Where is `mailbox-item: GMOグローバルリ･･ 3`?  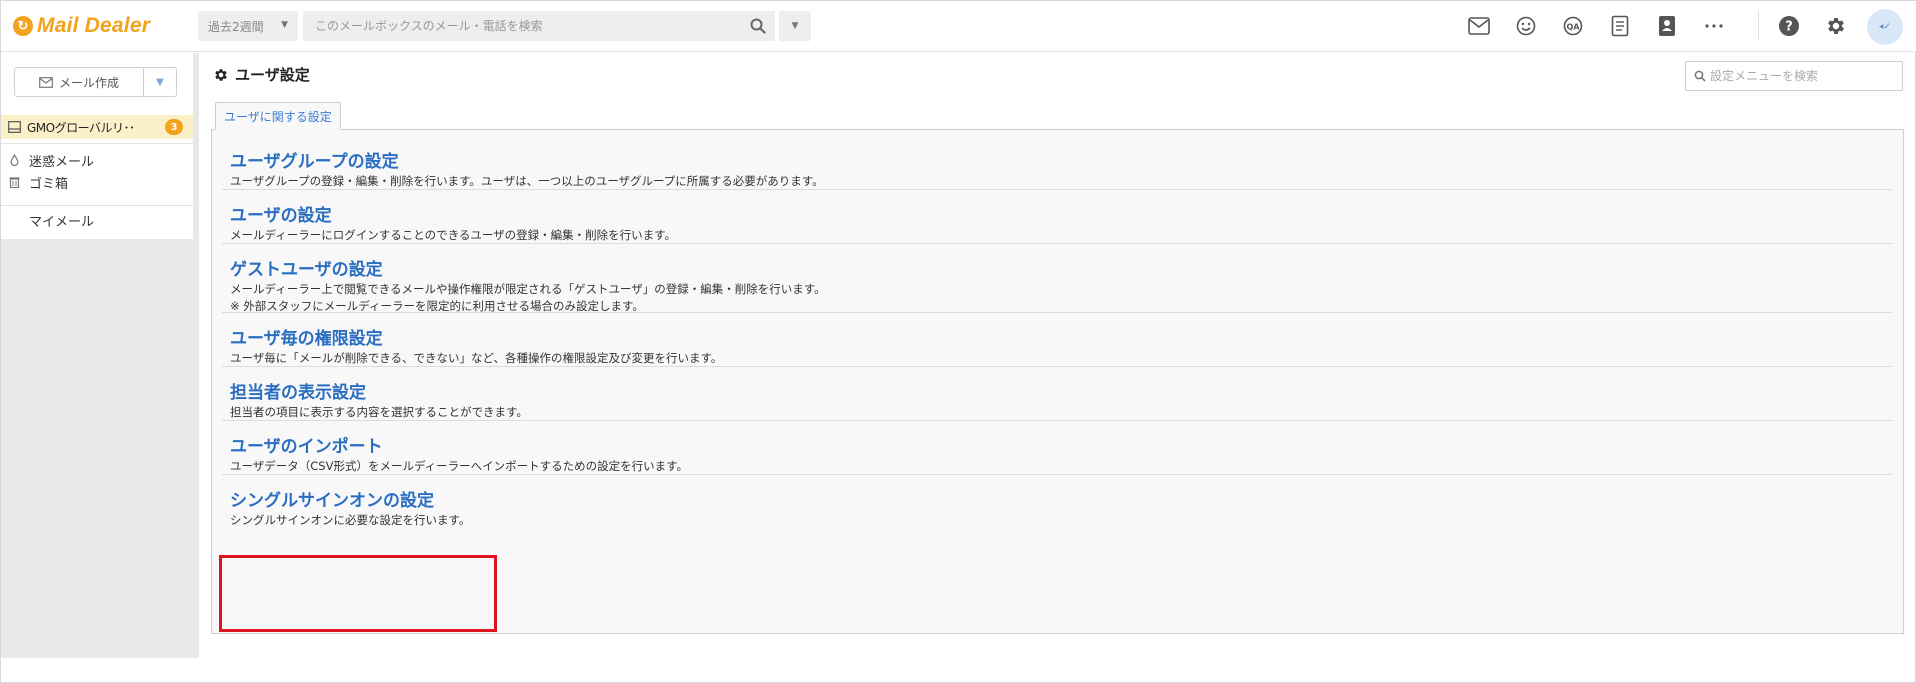 mailbox-item: GMOグローバルリ･･ 3 is located at coordinates (97, 127).